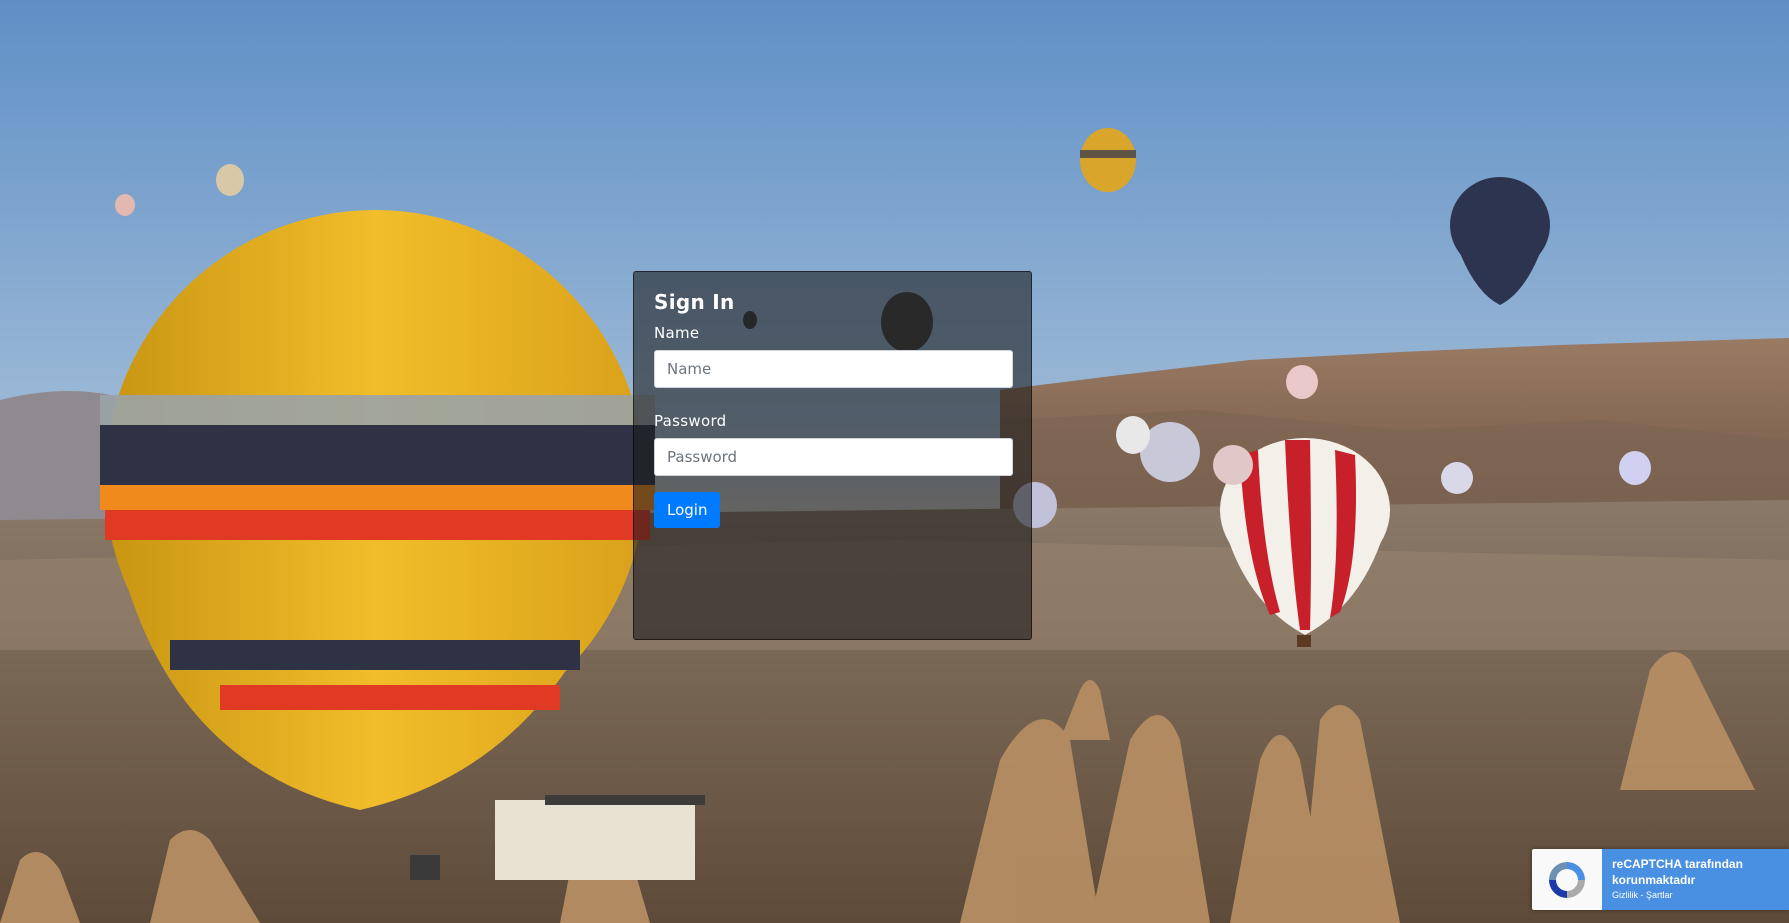 The height and width of the screenshot is (923, 1789). Describe the element at coordinates (1695, 895) in the screenshot. I see `recaptcha-links: Gizlilik - Şartlar` at that location.